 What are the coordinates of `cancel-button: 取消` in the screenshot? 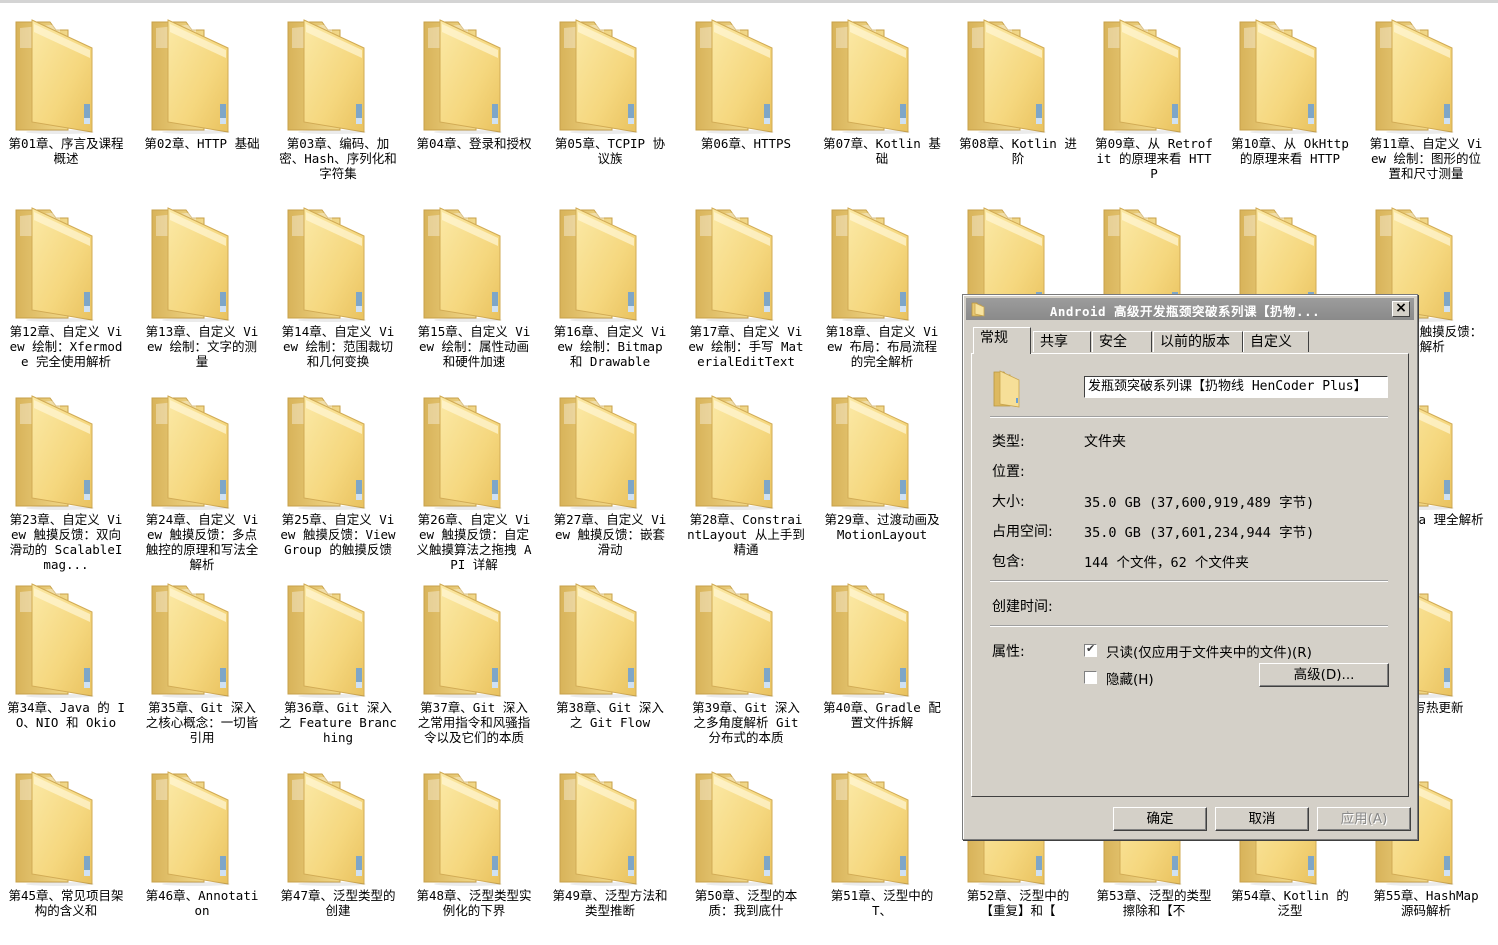 It's located at (1262, 819).